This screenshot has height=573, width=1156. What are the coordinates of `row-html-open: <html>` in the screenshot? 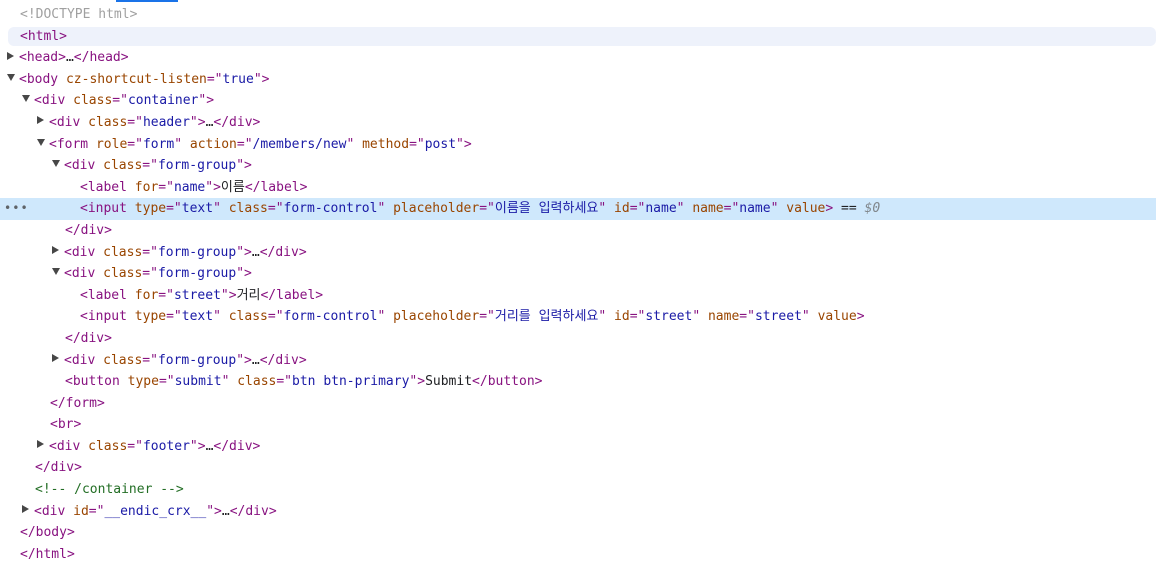 It's located at (578, 37).